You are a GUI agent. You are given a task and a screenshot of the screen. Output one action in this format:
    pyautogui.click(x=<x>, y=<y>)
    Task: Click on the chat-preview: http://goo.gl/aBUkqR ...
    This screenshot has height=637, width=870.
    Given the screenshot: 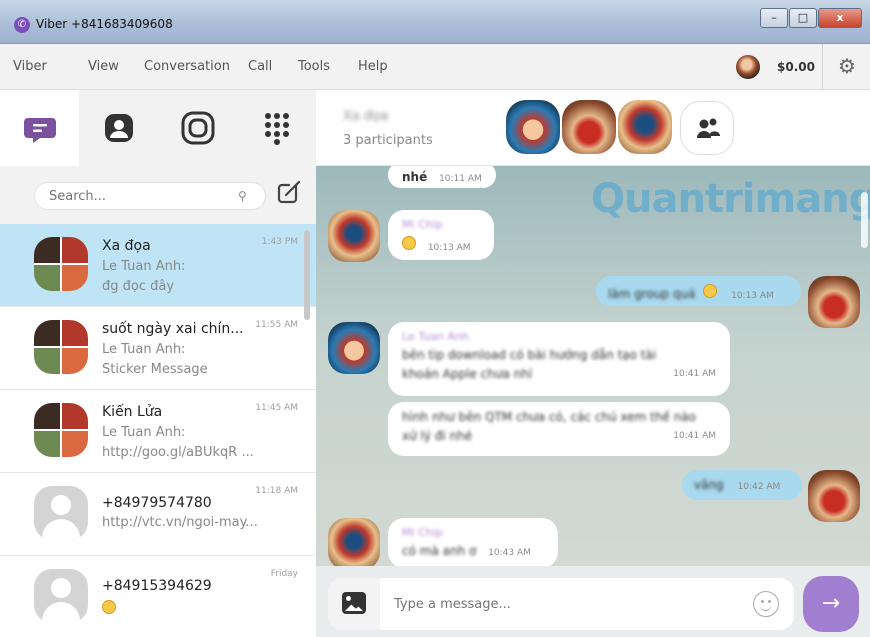 What is the action you would take?
    pyautogui.click(x=178, y=452)
    